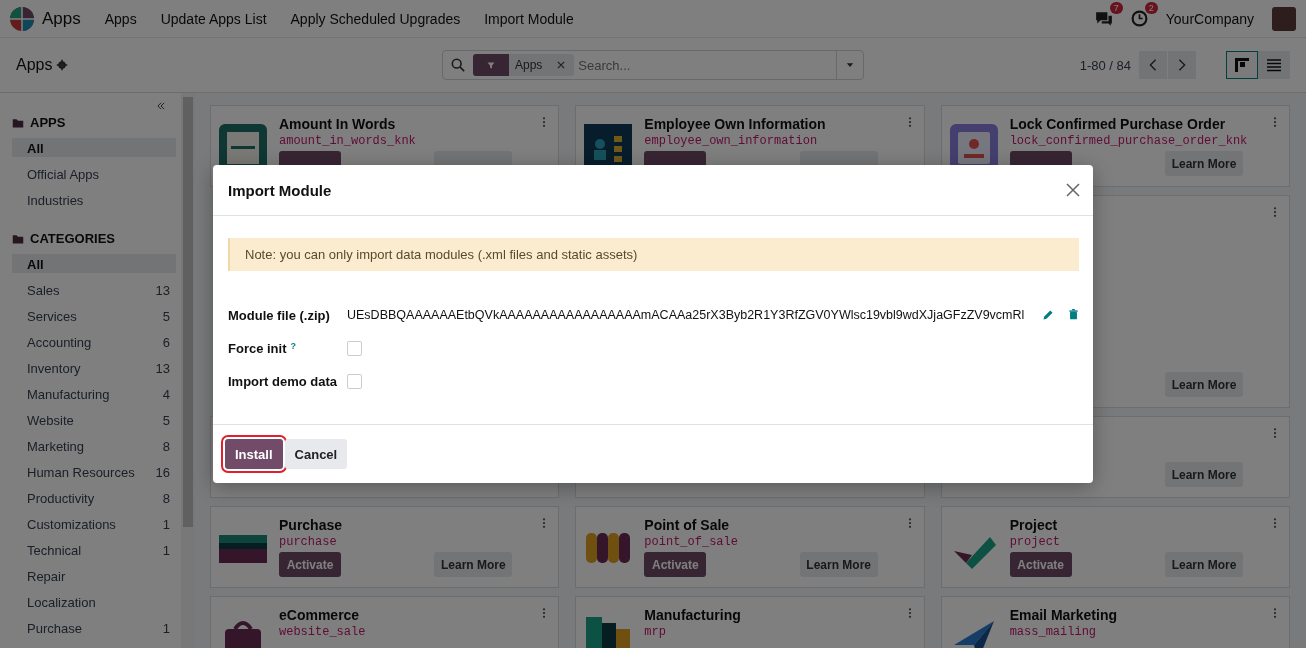 The width and height of the screenshot is (1306, 648). I want to click on kanban-icon, so click(1242, 65).